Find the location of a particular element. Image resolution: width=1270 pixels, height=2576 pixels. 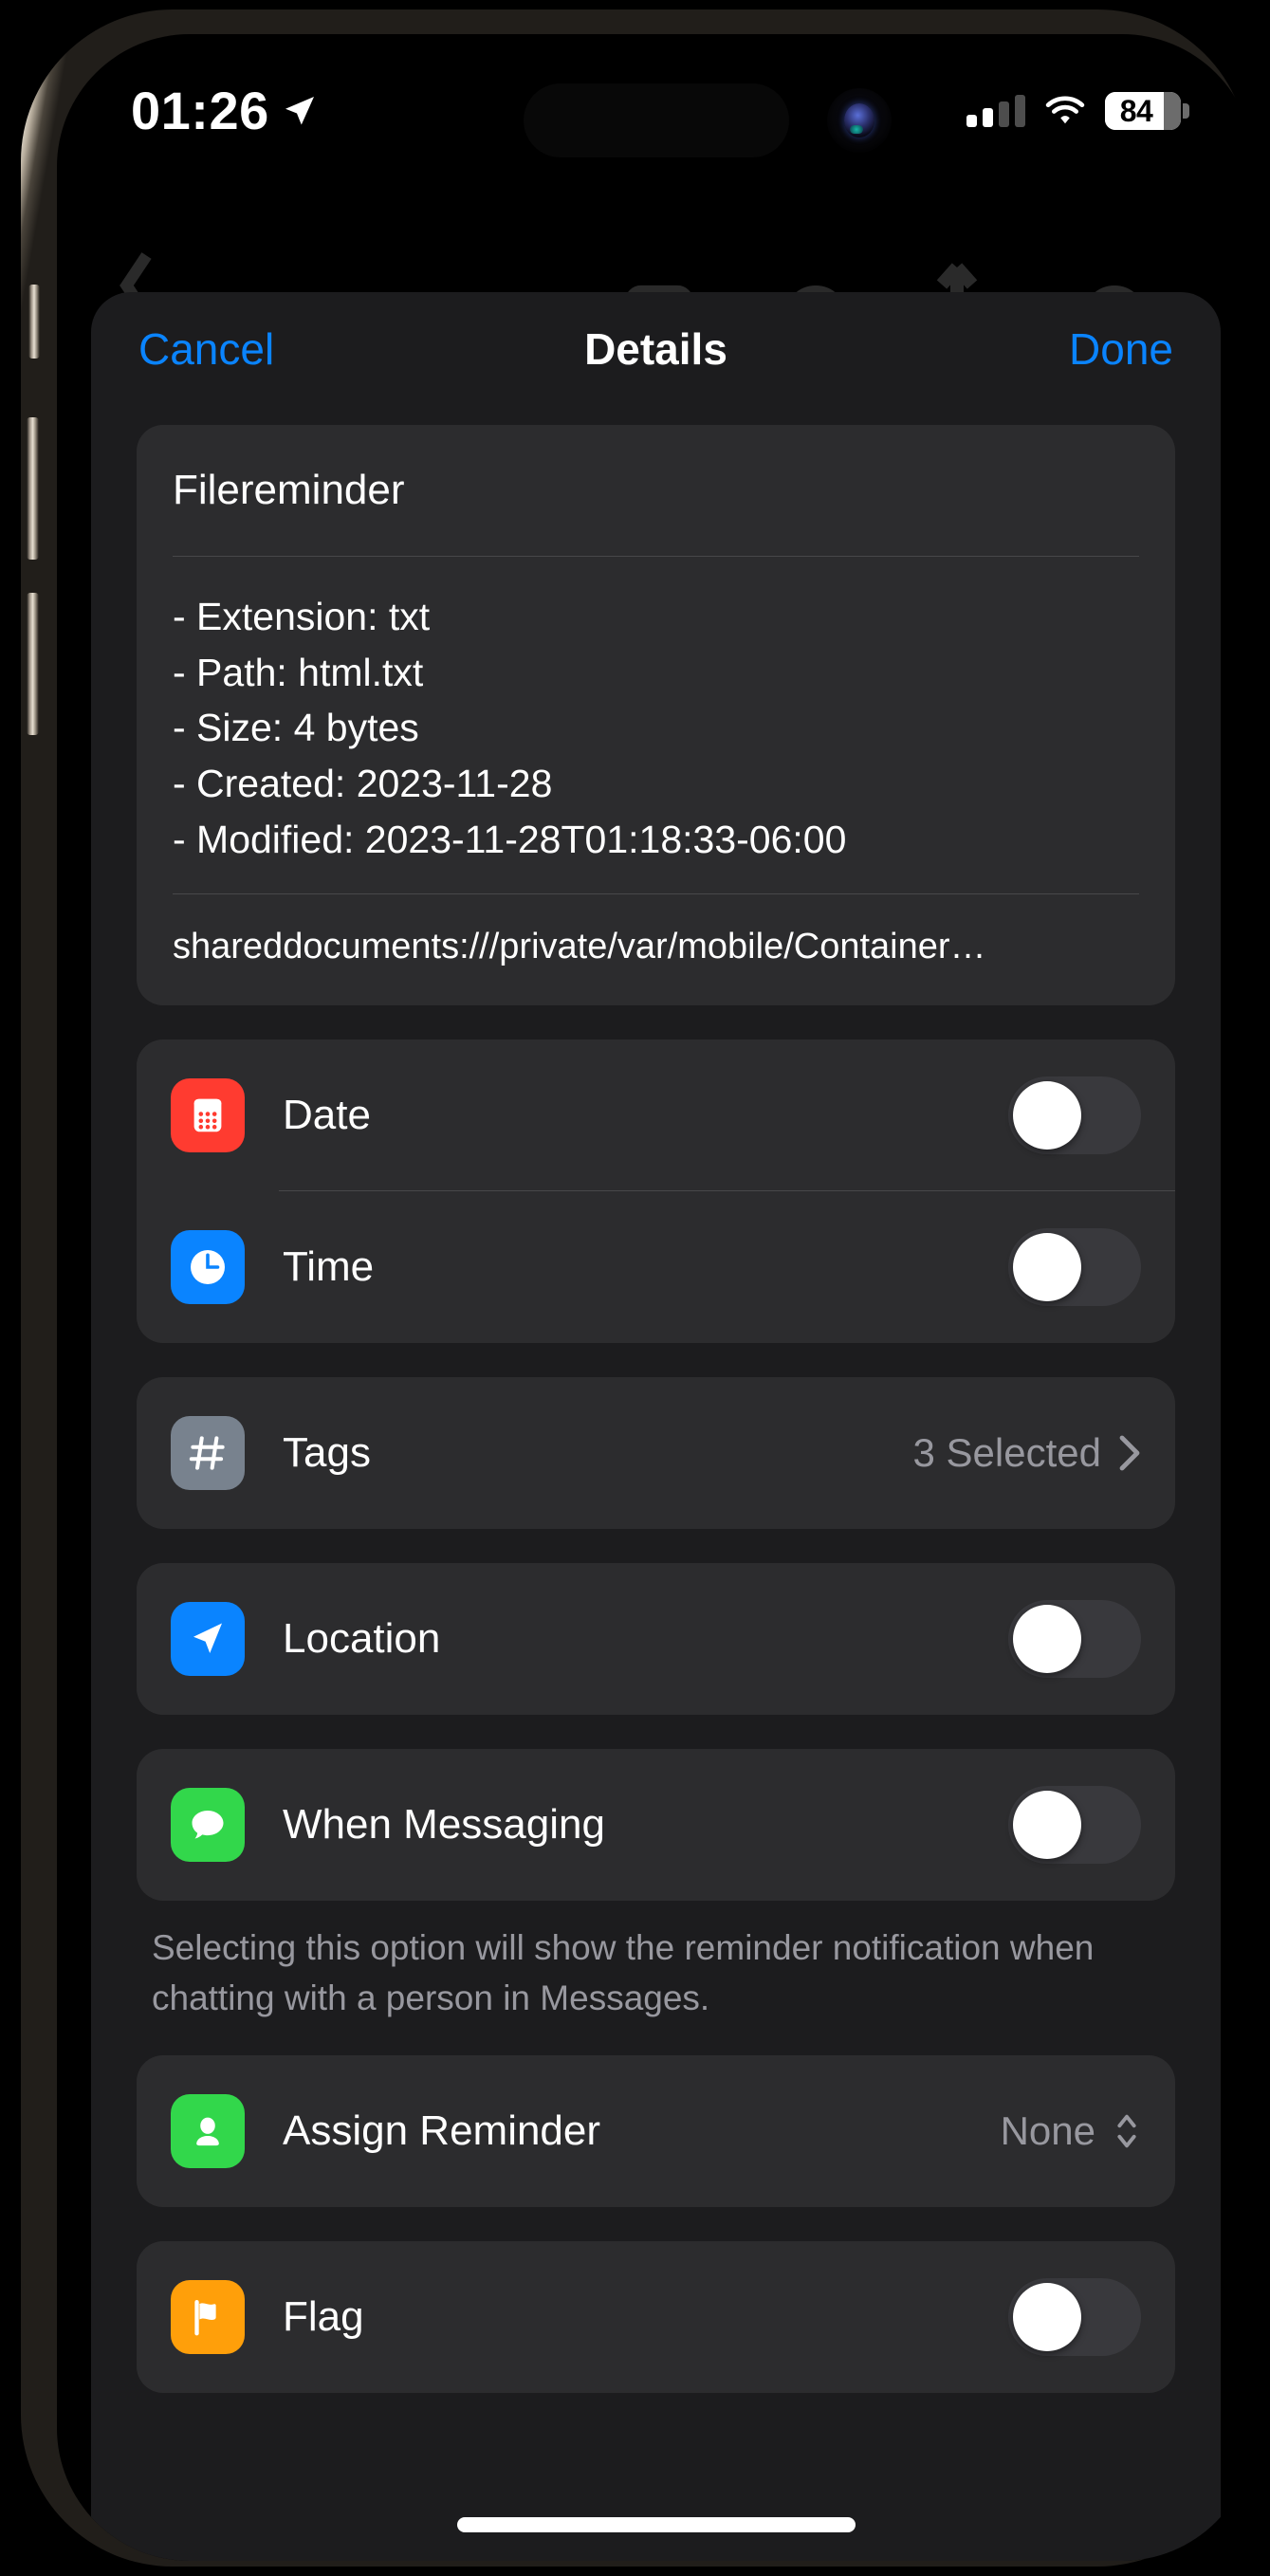

cancel-button: Cancel is located at coordinates (206, 349).